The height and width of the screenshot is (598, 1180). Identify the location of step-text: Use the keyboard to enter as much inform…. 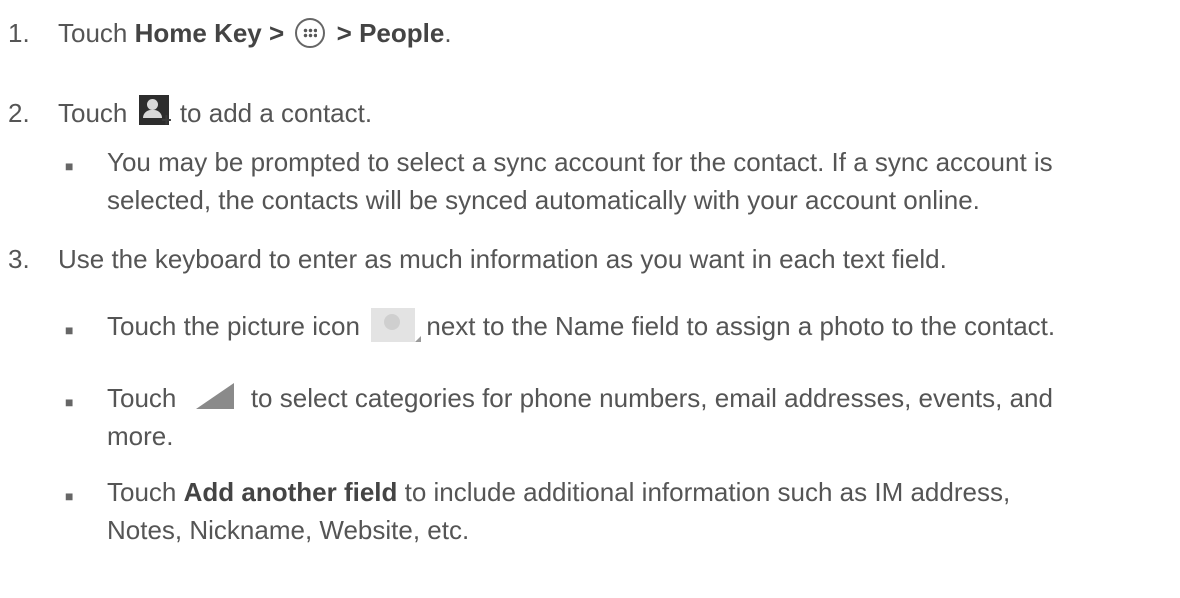
(502, 259).